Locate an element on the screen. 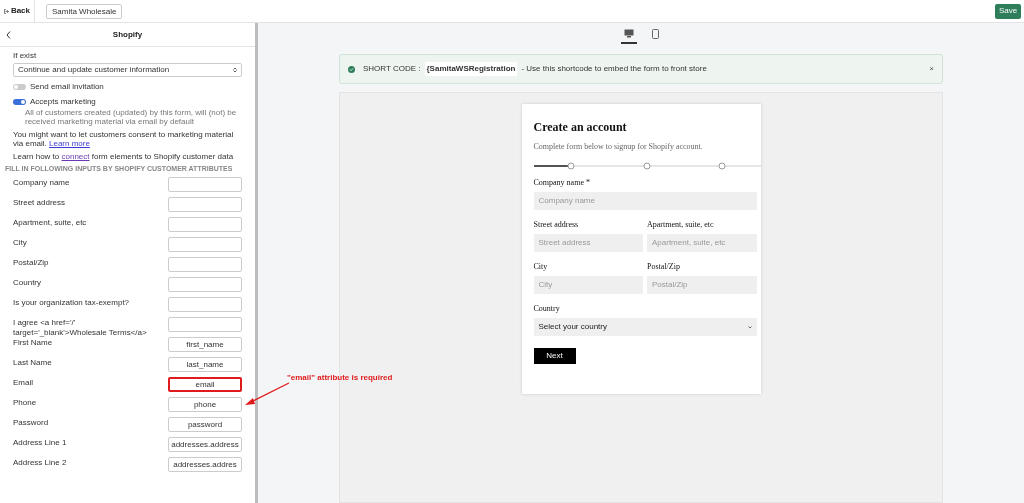 This screenshot has width=1024, height=503. if-exist-select: Continue and update customer information is located at coordinates (127, 70).